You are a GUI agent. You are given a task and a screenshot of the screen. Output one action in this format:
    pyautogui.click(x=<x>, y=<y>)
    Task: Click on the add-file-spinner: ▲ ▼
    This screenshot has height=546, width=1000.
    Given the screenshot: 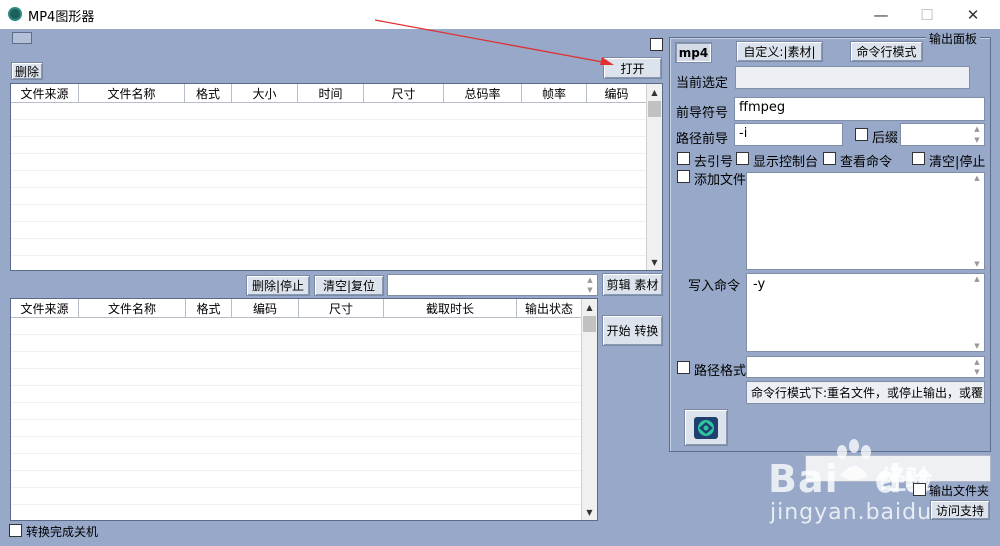 What is the action you would take?
    pyautogui.click(x=977, y=221)
    